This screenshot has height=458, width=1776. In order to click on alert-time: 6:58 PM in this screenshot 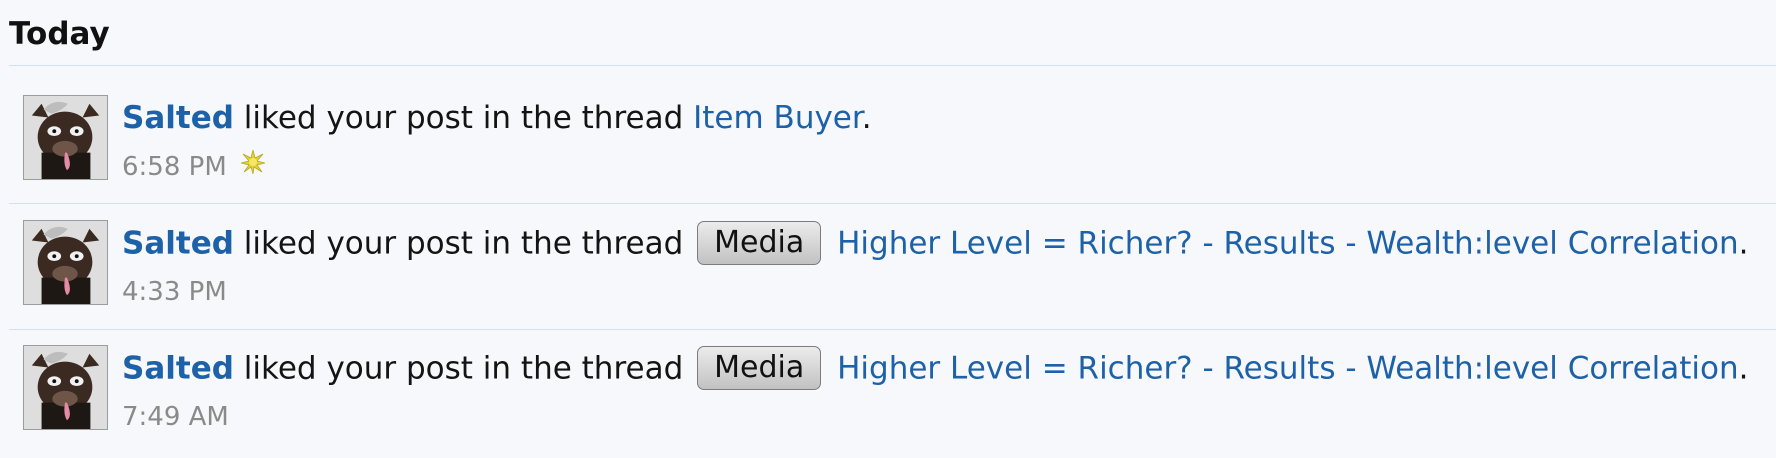, I will do `click(194, 165)`.